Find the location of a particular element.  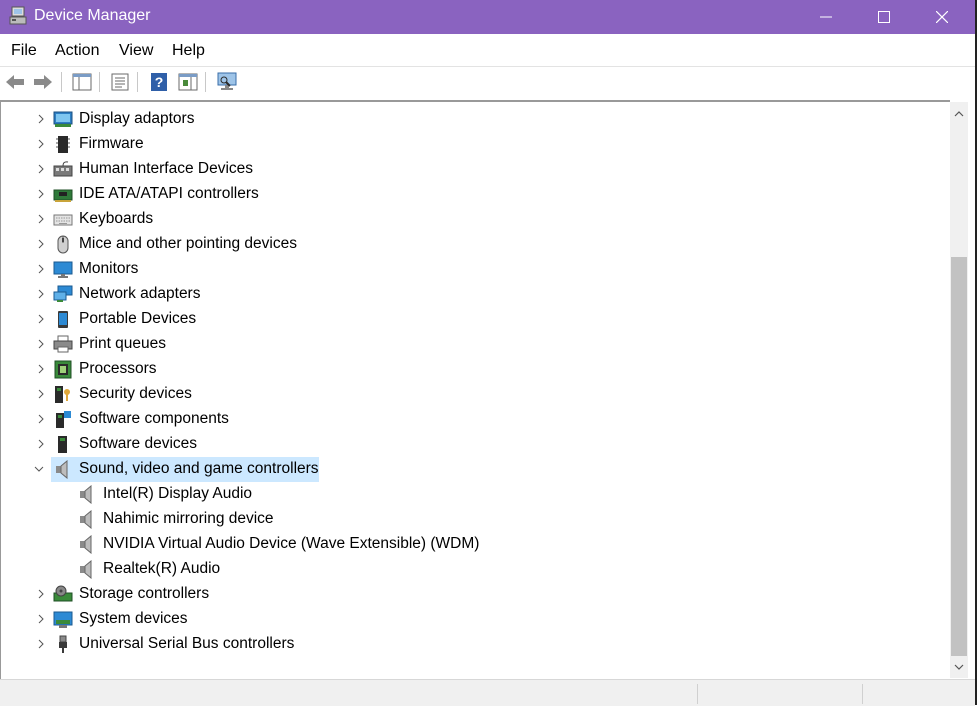

tree-node-label: Print queues is located at coordinates (123, 343).